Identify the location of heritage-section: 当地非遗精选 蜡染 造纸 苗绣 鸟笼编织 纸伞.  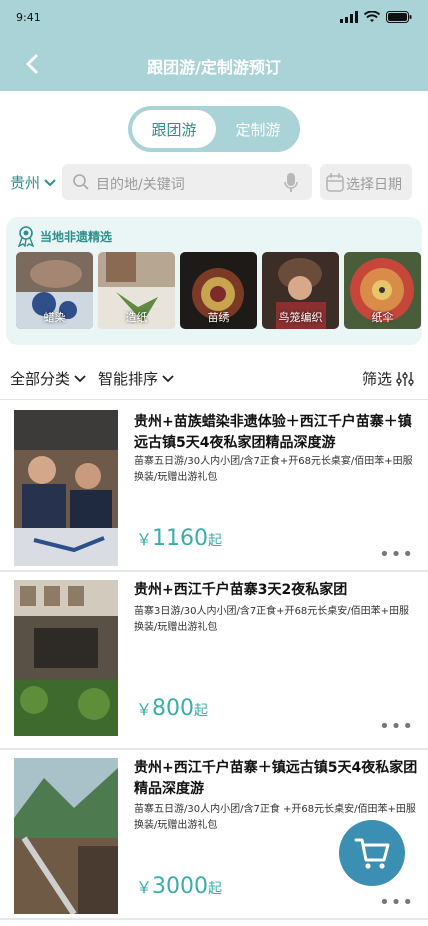
(214, 281).